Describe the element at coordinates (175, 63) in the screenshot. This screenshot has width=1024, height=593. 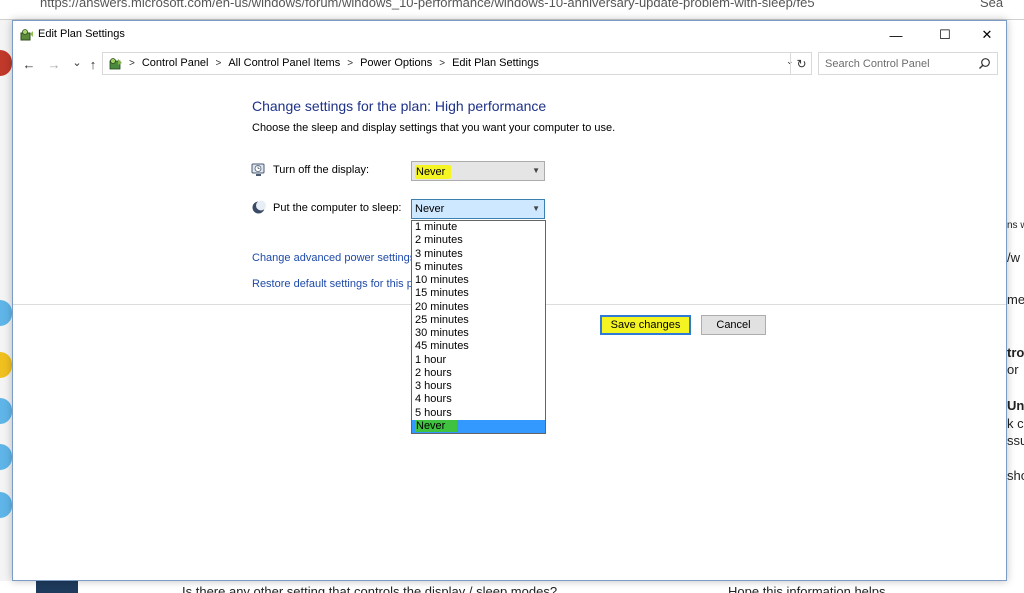
I see `breadcrumb-control-panel: Control Panel` at that location.